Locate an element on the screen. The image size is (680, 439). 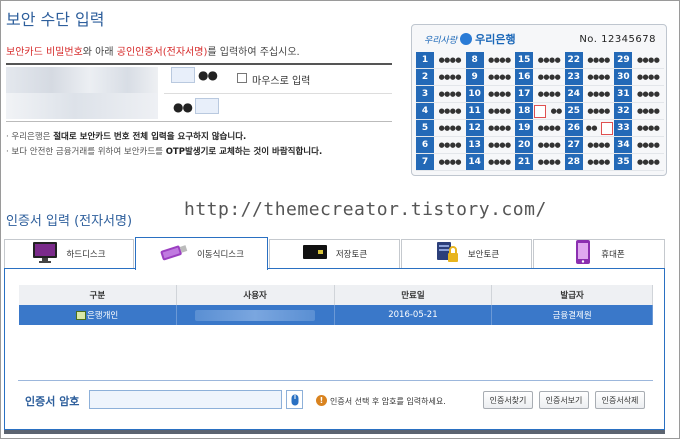
column-header: 사용자 is located at coordinates (255, 295).